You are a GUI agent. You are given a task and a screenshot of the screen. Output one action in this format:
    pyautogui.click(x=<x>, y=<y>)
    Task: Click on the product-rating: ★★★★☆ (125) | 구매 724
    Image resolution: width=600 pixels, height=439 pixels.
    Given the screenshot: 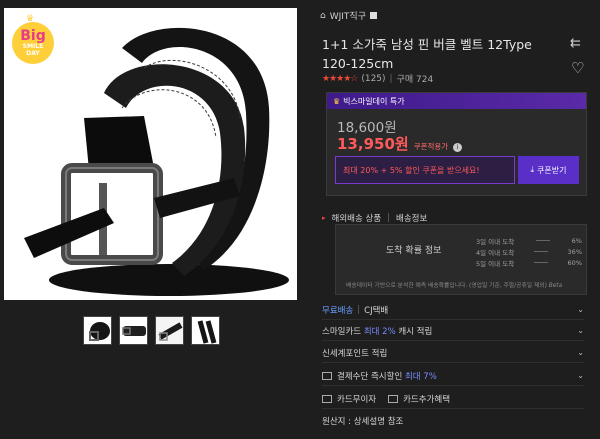 What is the action you would take?
    pyautogui.click(x=378, y=79)
    